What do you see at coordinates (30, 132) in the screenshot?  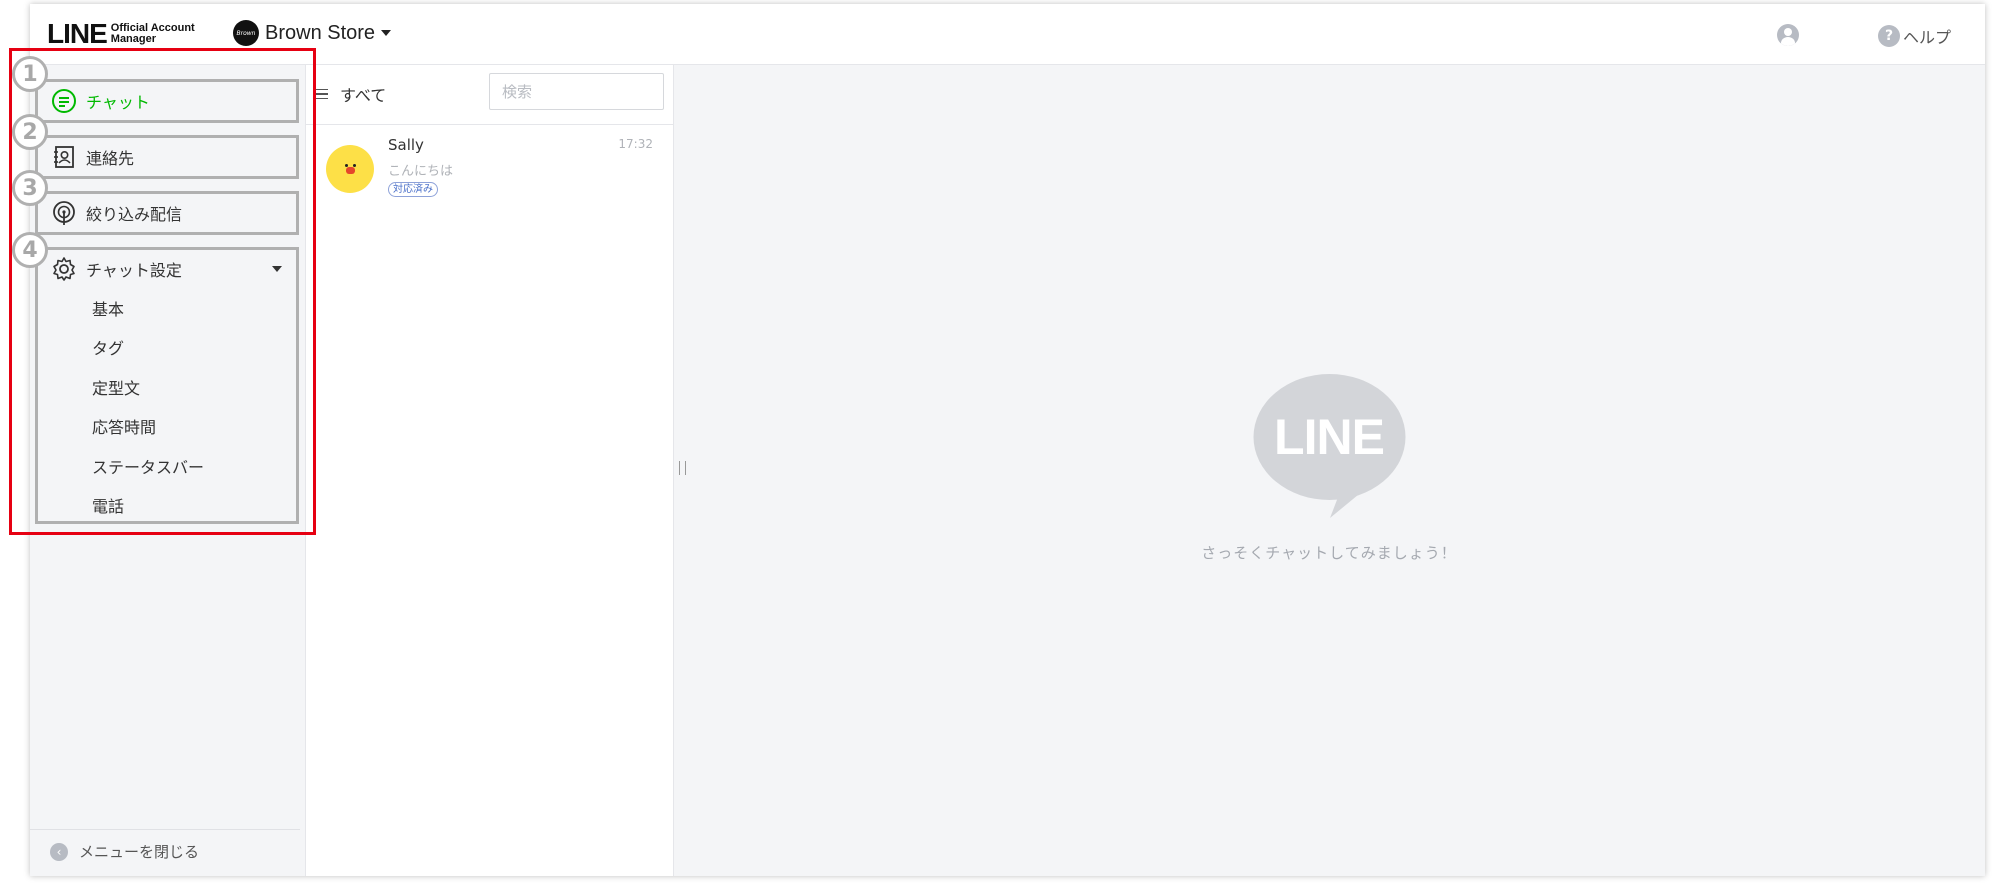 I see `annotation-number-2: 2` at bounding box center [30, 132].